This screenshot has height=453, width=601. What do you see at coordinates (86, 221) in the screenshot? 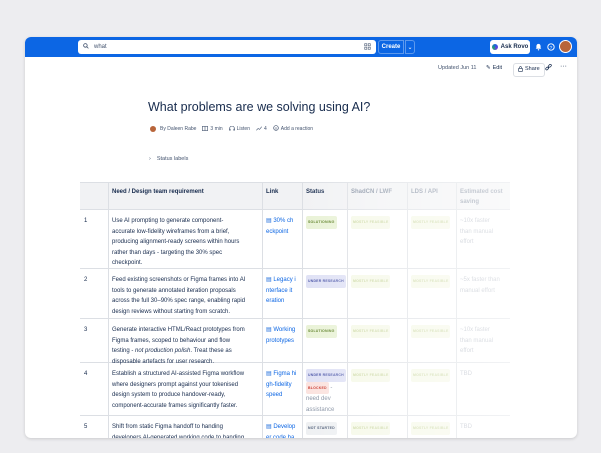
I see `row-number: 1` at bounding box center [86, 221].